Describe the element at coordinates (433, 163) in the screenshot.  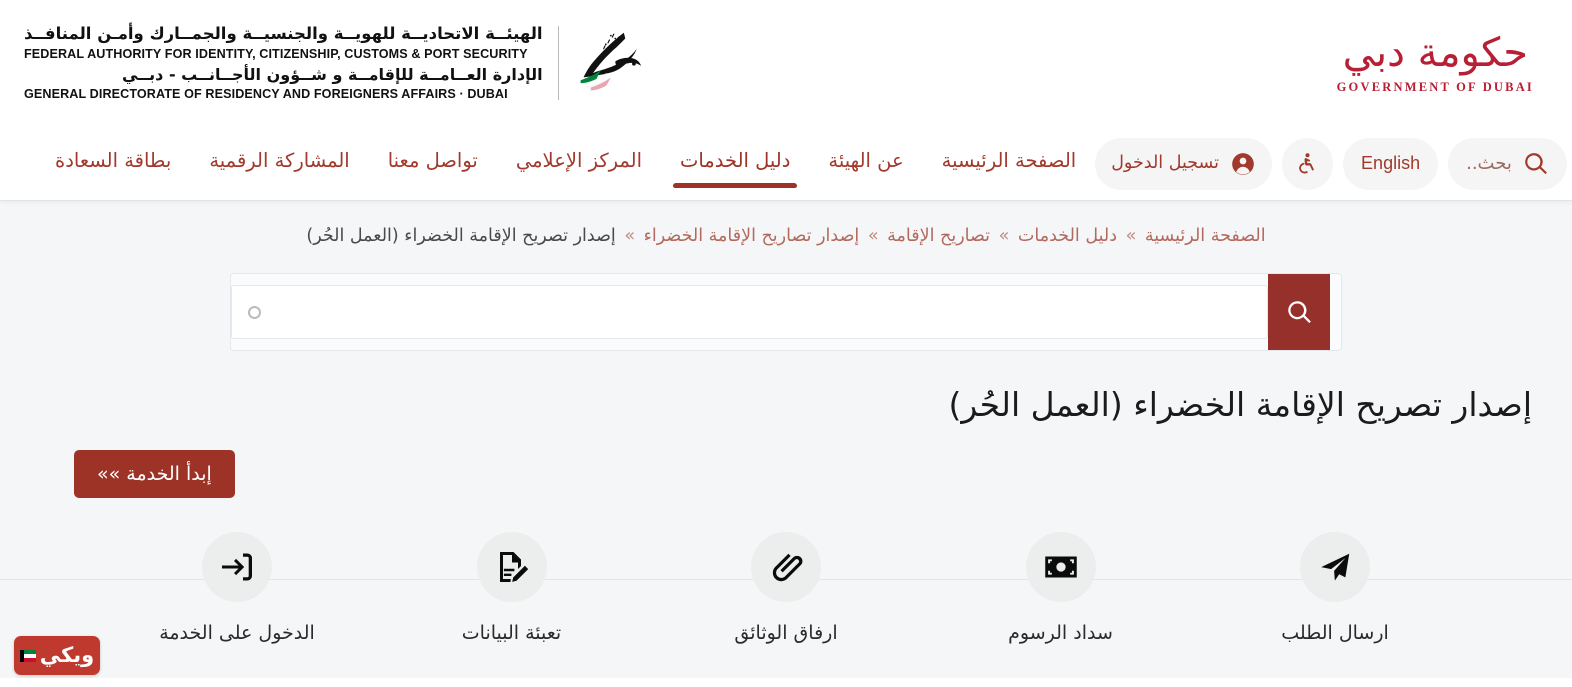
I see `nav-item-contact-us: تواصل معنا` at that location.